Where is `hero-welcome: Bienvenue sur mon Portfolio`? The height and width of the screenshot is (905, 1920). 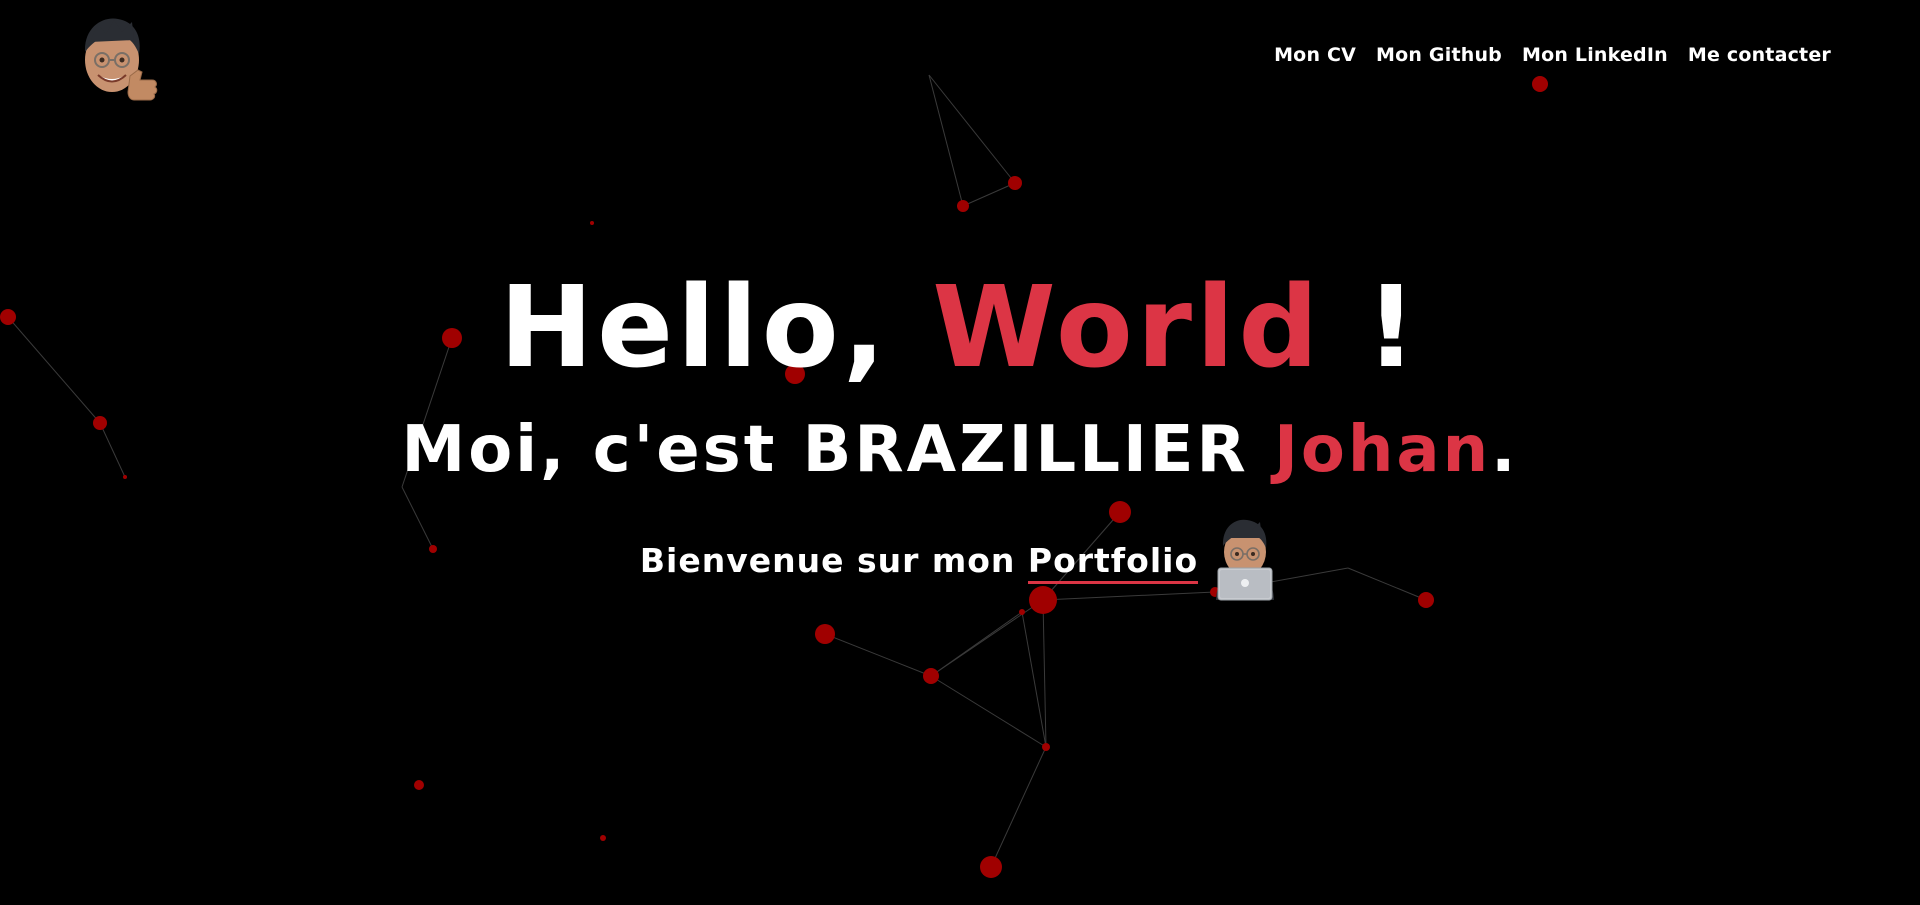
hero-welcome: Bienvenue sur mon Portfolio is located at coordinates (960, 559).